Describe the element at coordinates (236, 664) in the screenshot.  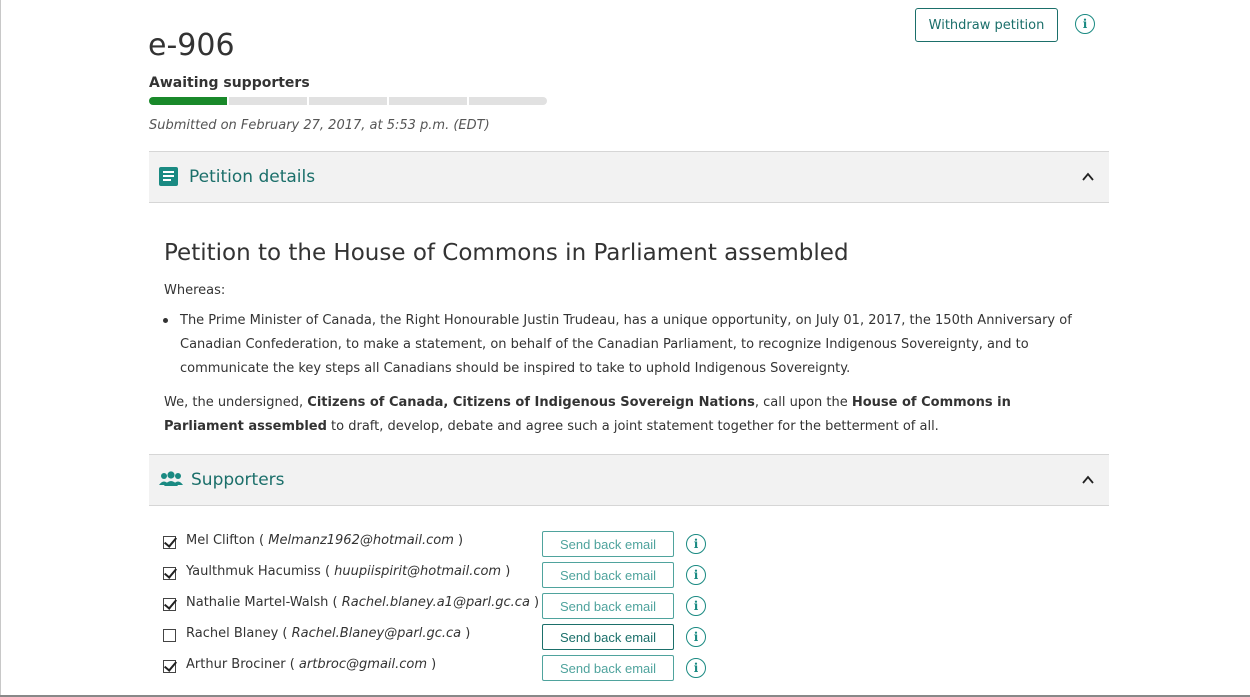
I see `supporter-name: Arthur Brociner` at that location.